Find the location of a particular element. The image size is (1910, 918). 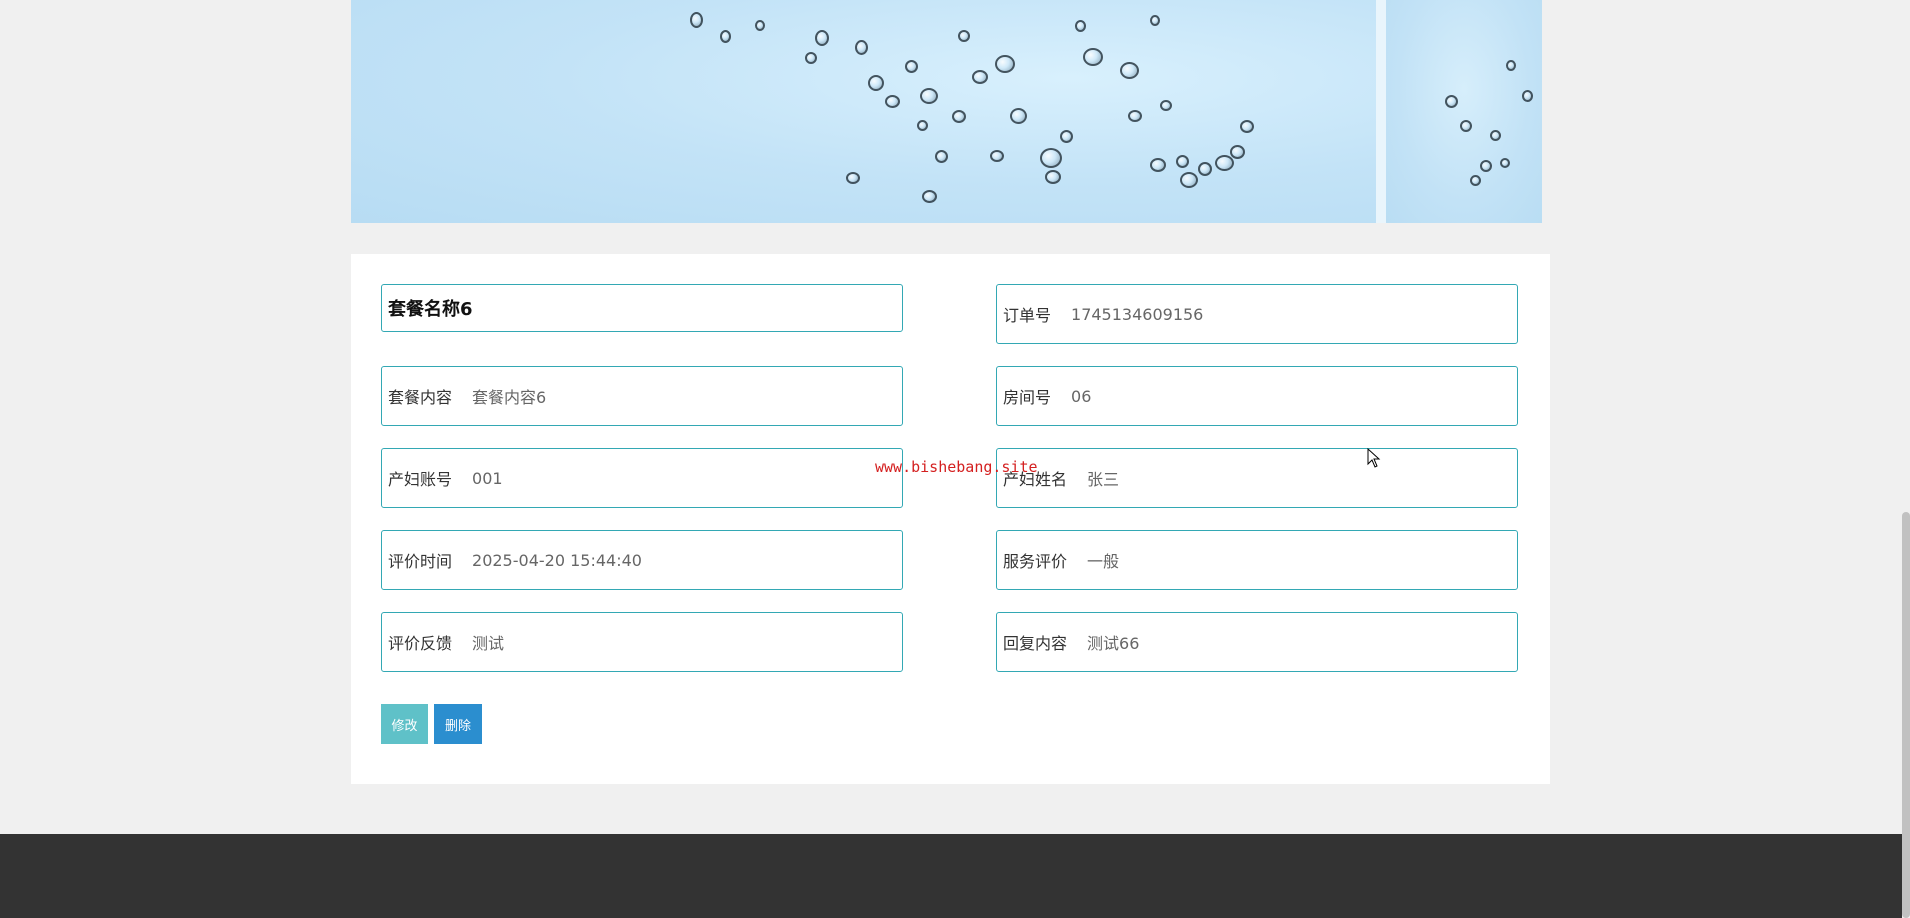

order-number-field: 订单号 1745134609156 is located at coordinates (1257, 314).